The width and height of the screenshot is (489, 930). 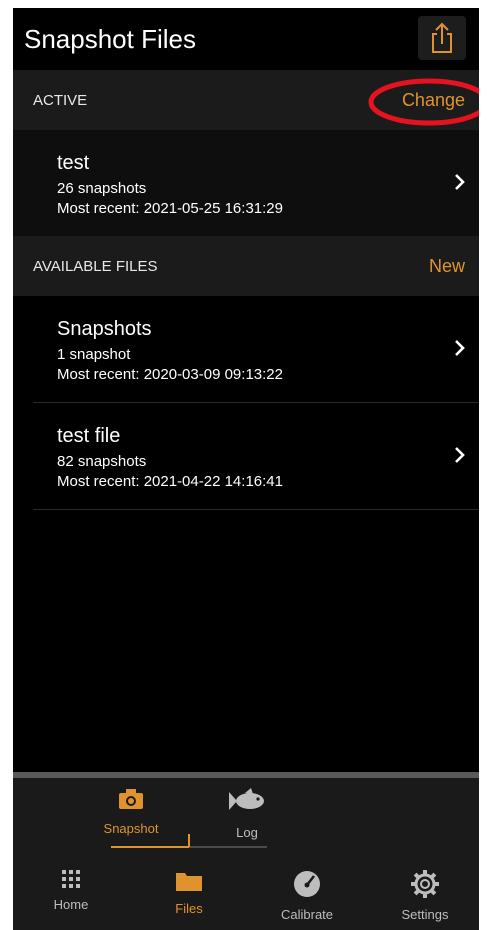 What do you see at coordinates (228, 847) in the screenshot?
I see `segment-indicator-track` at bounding box center [228, 847].